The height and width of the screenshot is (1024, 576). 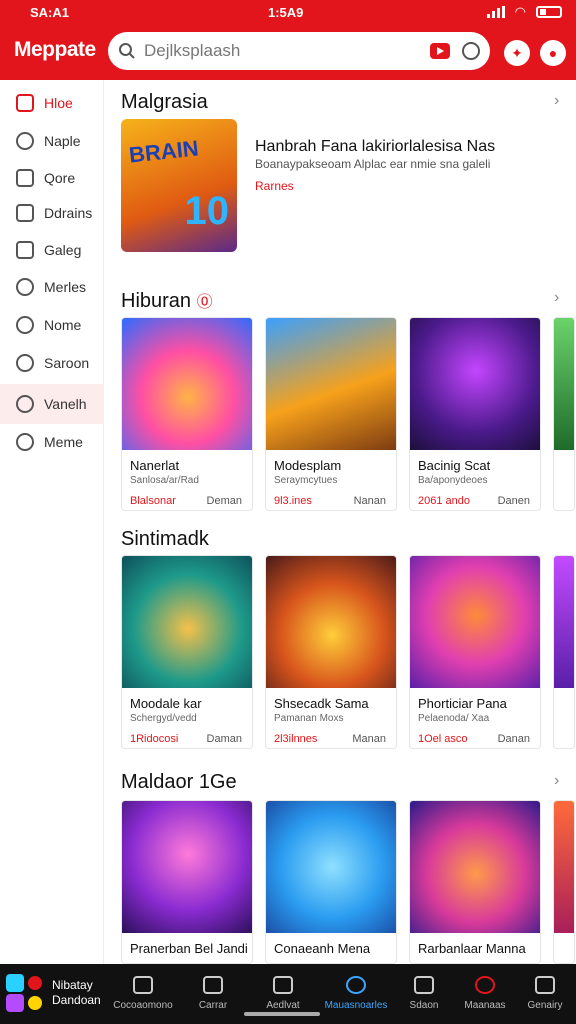 What do you see at coordinates (72, 985) in the screenshot?
I see `app-label-line1: Nibatay` at bounding box center [72, 985].